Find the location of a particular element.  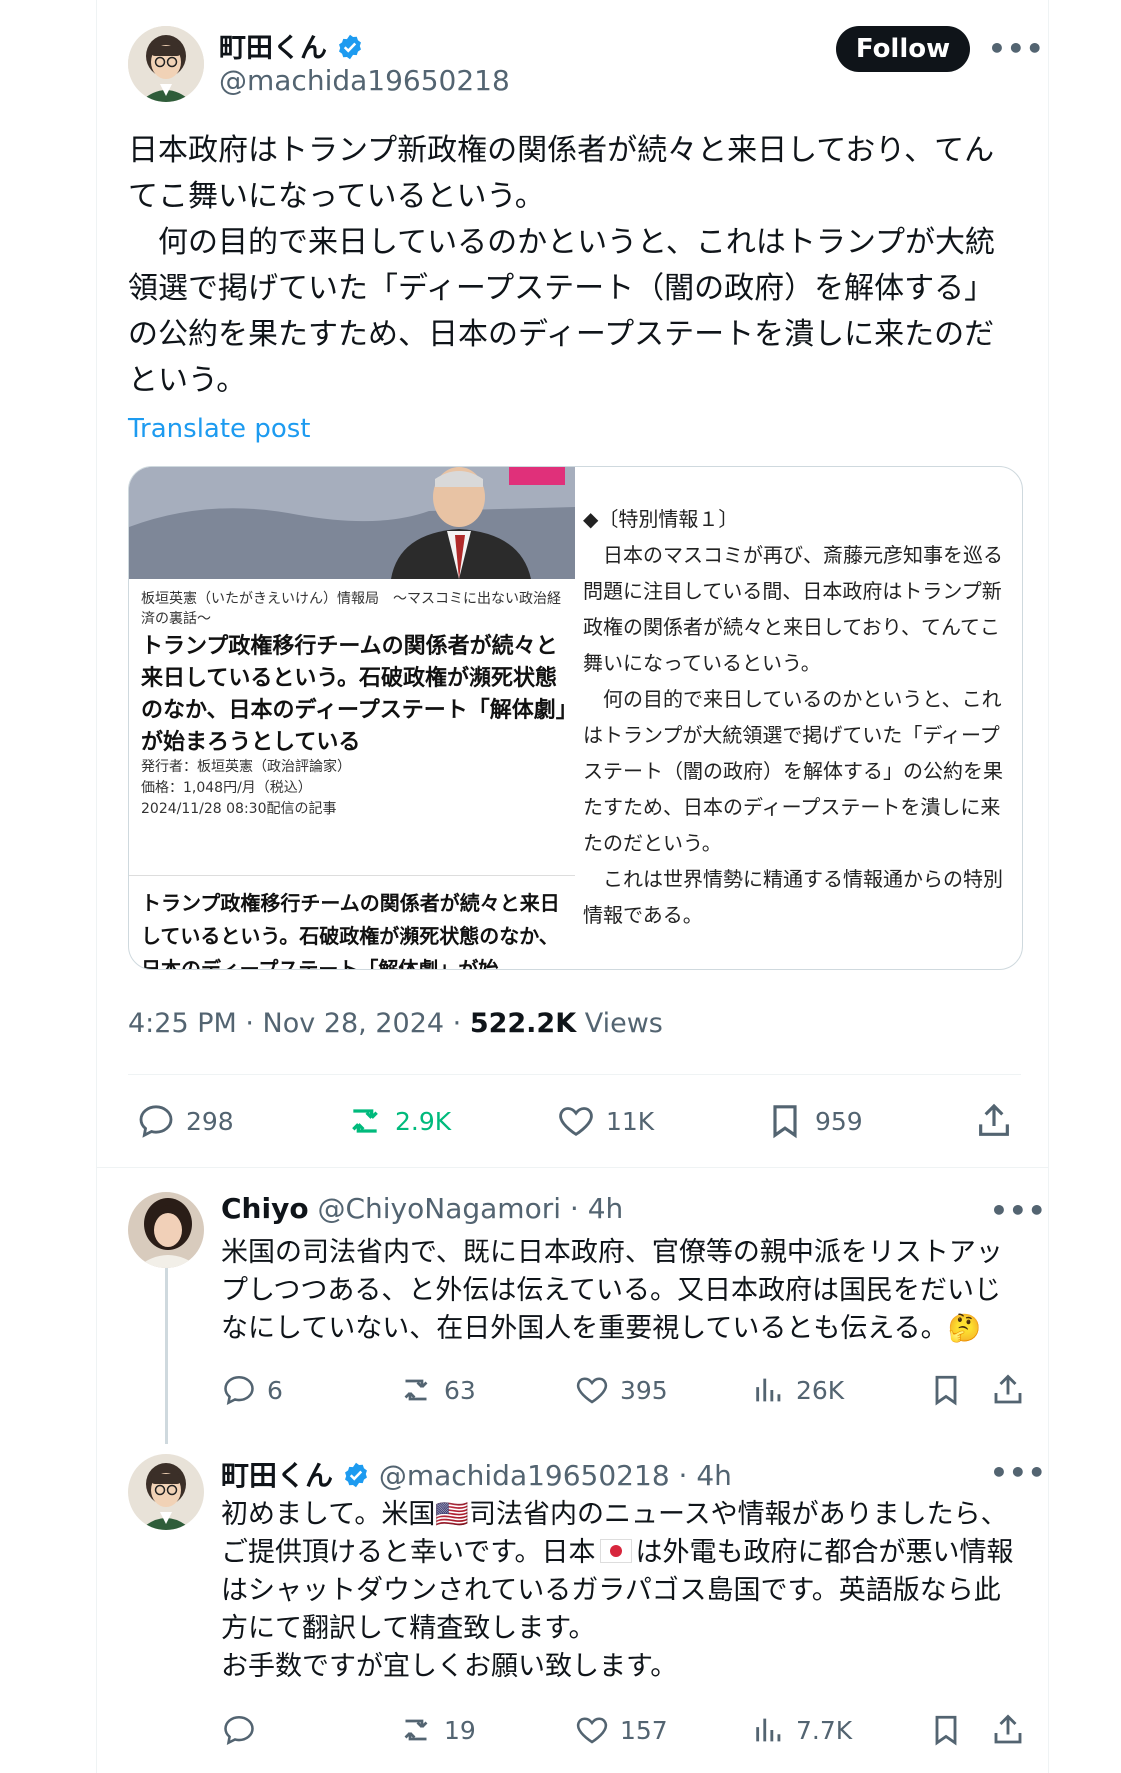

reply-button: 6 is located at coordinates (252, 1390).